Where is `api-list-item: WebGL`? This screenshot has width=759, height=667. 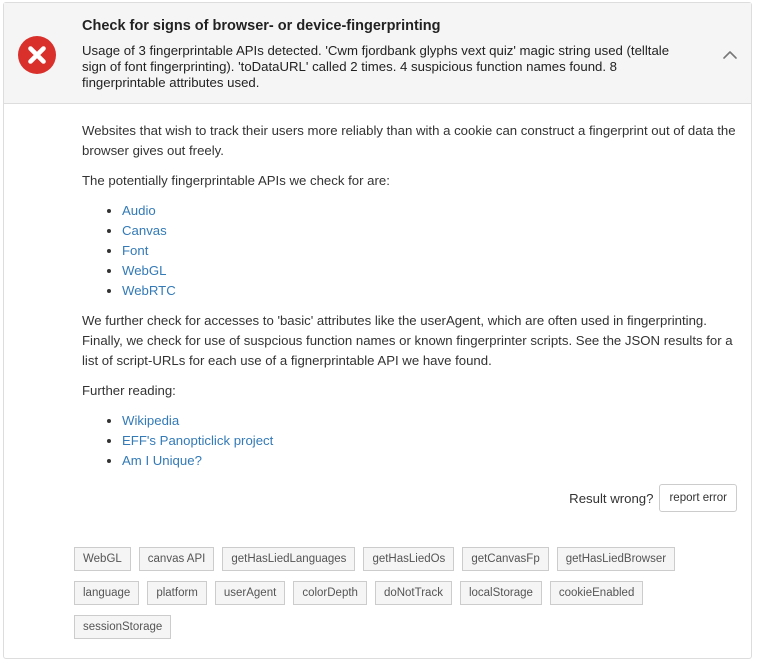 api-list-item: WebGL is located at coordinates (432, 271).